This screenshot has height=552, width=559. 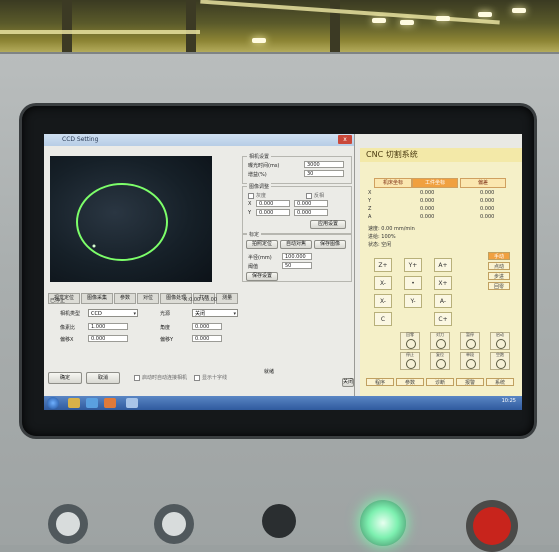 I want to click on home-icon-button: 回零, so click(x=410, y=341).